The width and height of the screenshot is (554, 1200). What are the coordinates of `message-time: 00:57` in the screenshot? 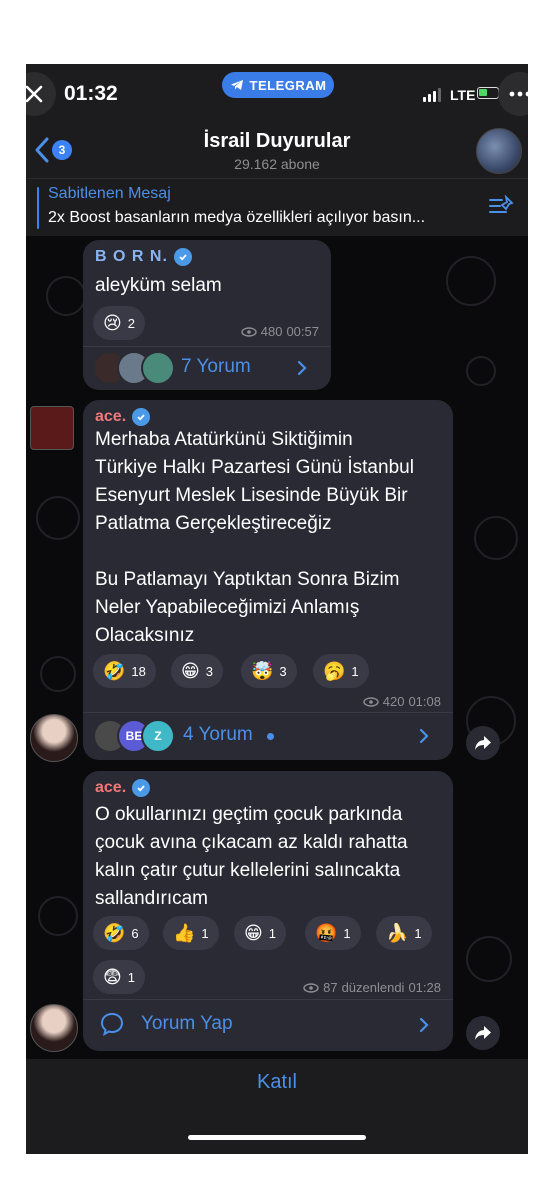 It's located at (302, 331).